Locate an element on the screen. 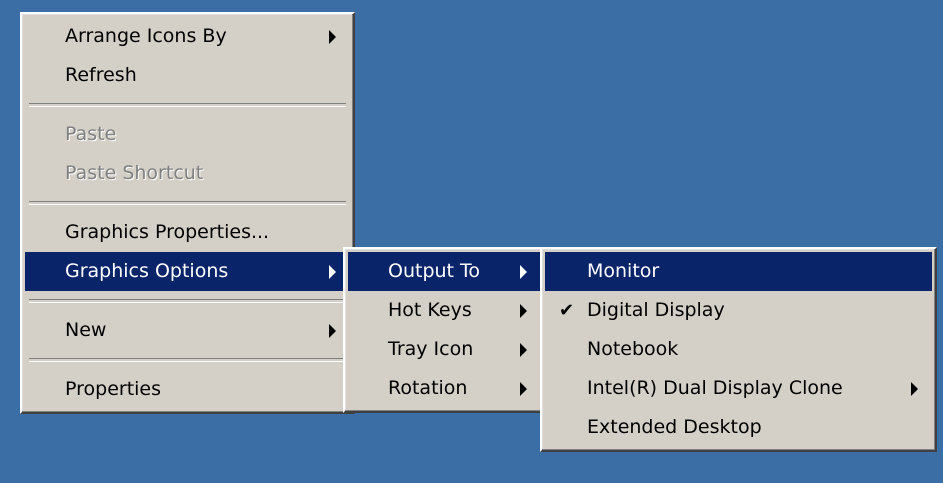  menu-item-label: Arrange Icons By is located at coordinates (146, 36).